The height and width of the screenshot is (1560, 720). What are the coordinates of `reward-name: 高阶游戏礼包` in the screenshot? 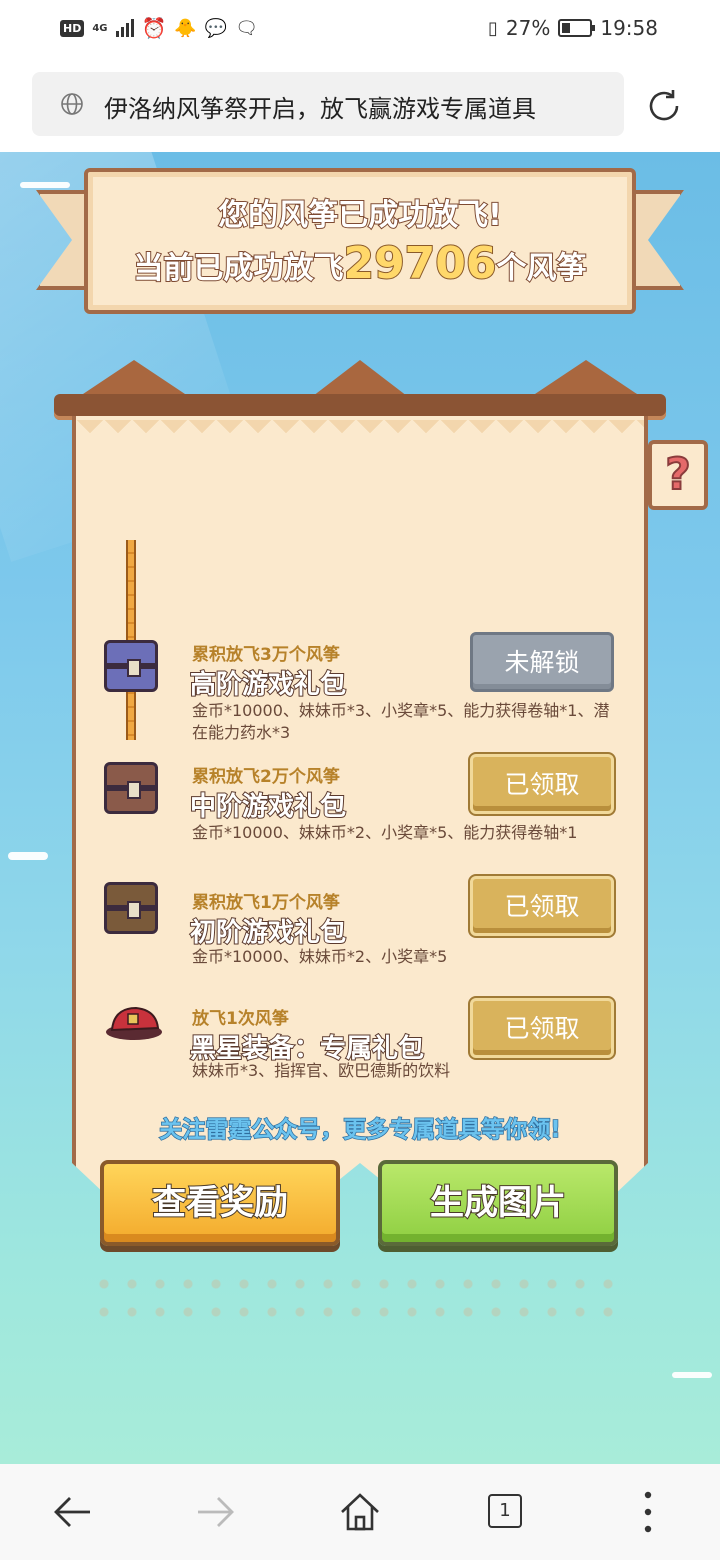 It's located at (268, 685).